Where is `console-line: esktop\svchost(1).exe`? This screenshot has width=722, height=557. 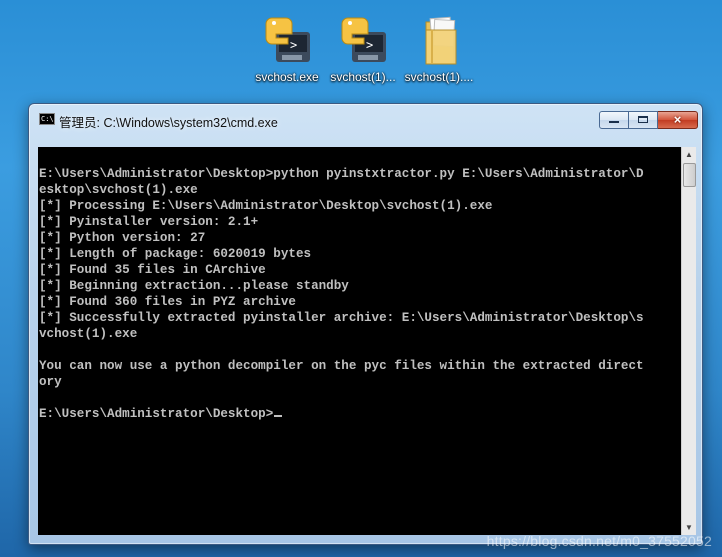 console-line: esktop\svchost(1).exe is located at coordinates (118, 190).